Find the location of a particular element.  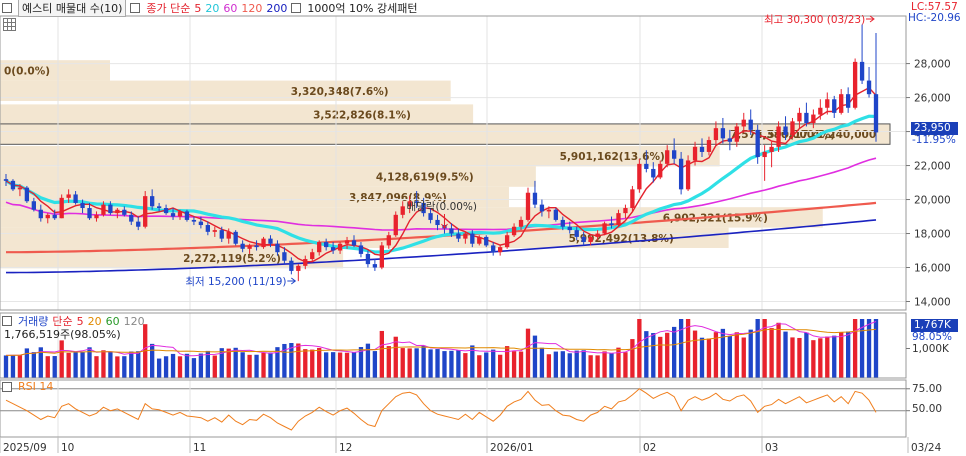

rsi-label: RSI 14 is located at coordinates (36, 386).